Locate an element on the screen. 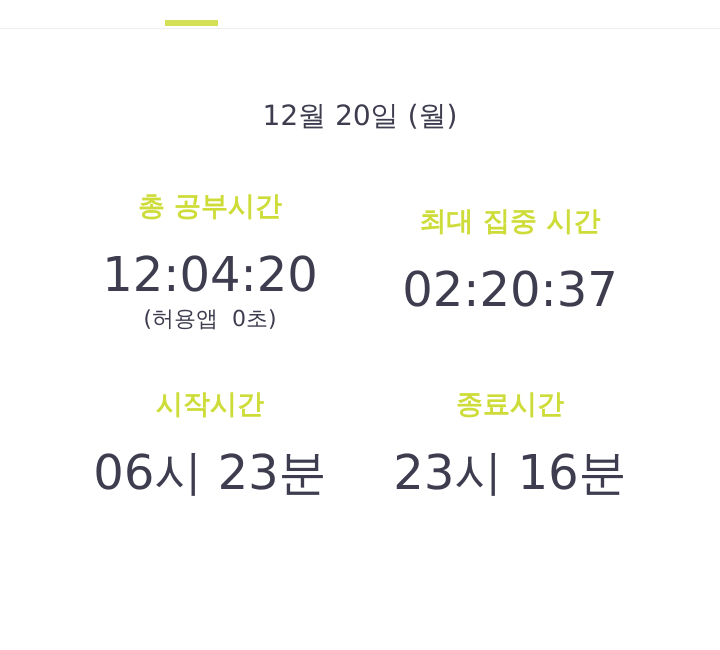 This screenshot has width=720, height=650. date-heading: 12월 20일 (월) is located at coordinates (360, 116).